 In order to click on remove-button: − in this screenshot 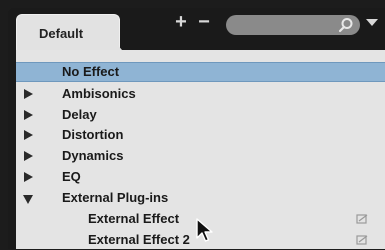, I will do `click(204, 22)`.